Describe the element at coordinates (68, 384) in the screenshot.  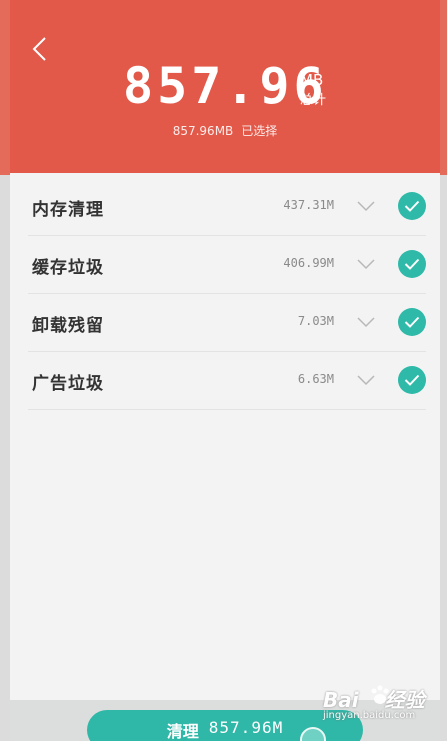
I see `list-item-label: 广告垃圾` at that location.